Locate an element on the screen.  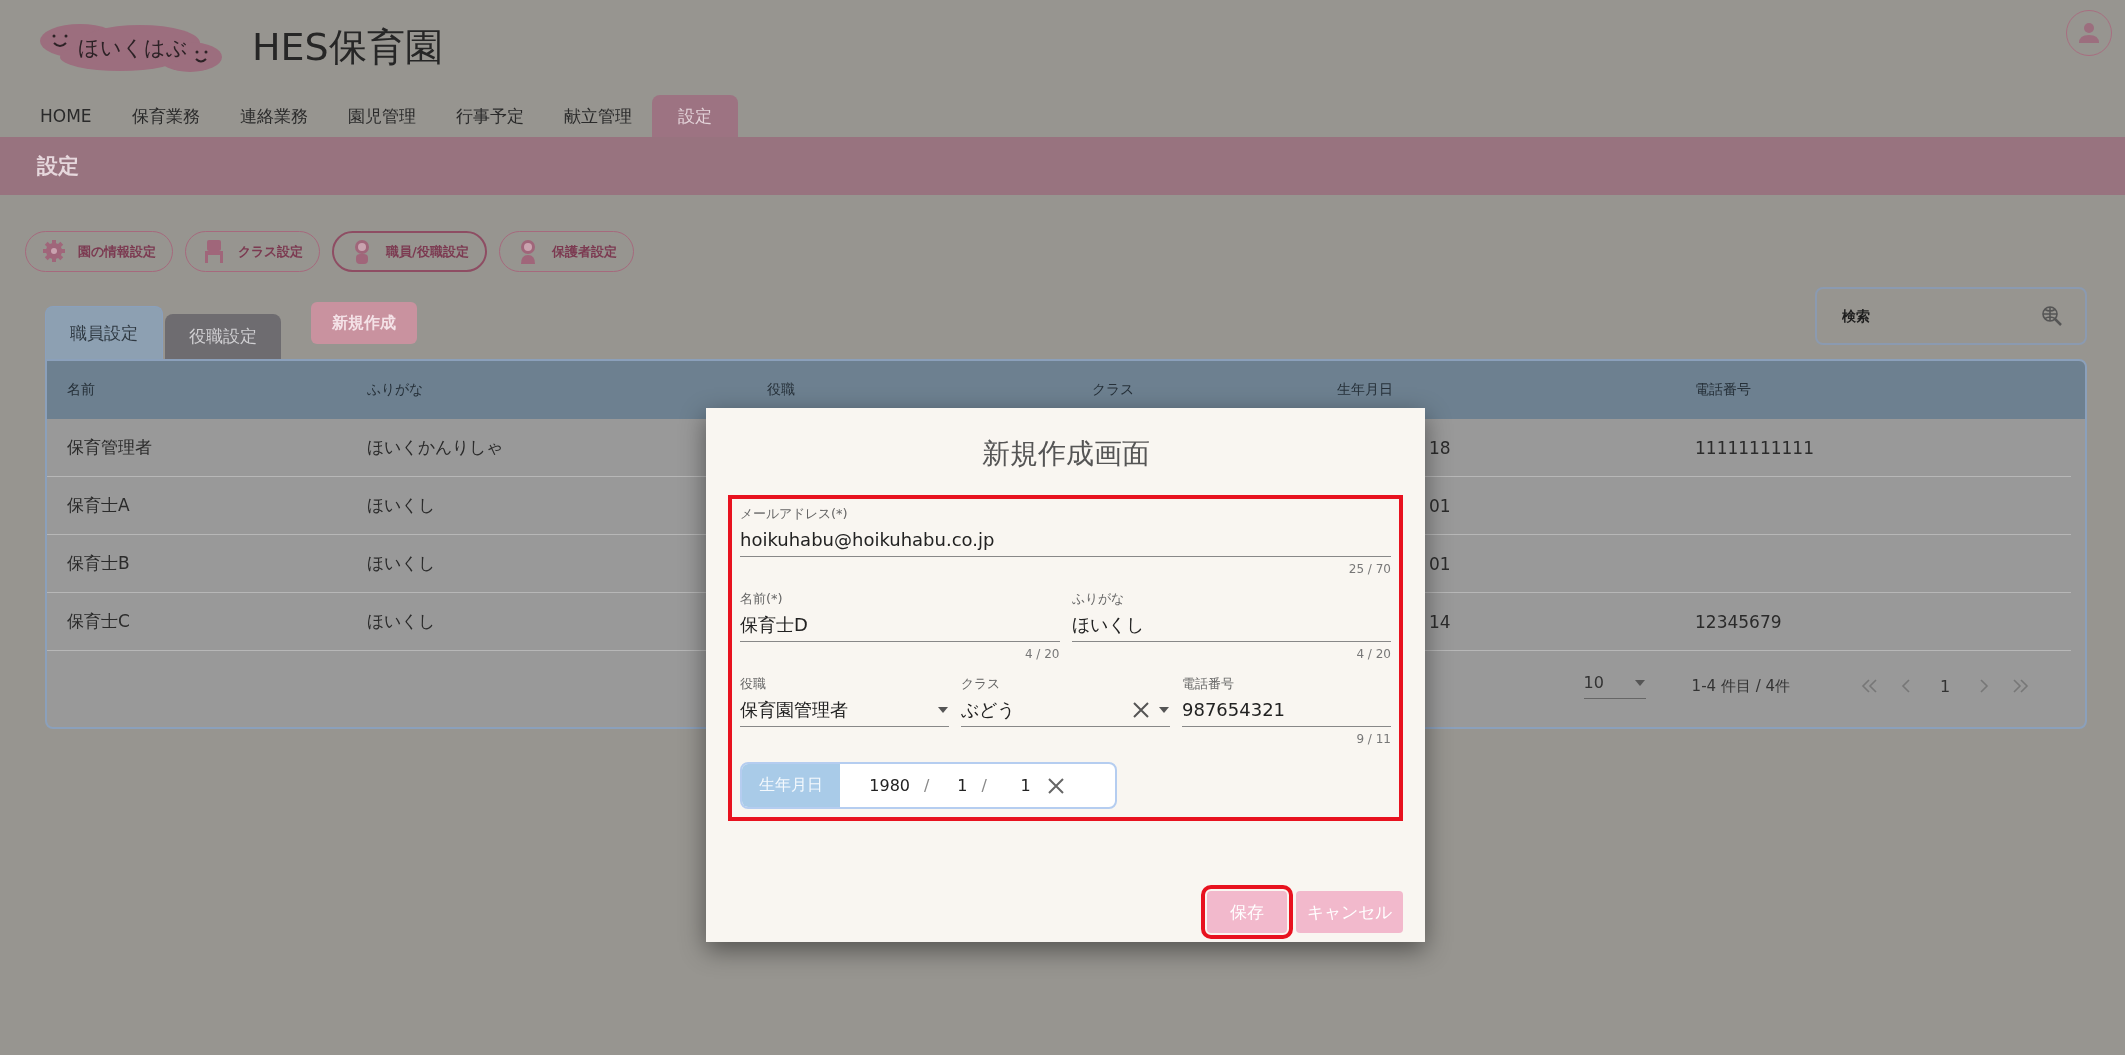
search-field: 検索 is located at coordinates (1951, 316).